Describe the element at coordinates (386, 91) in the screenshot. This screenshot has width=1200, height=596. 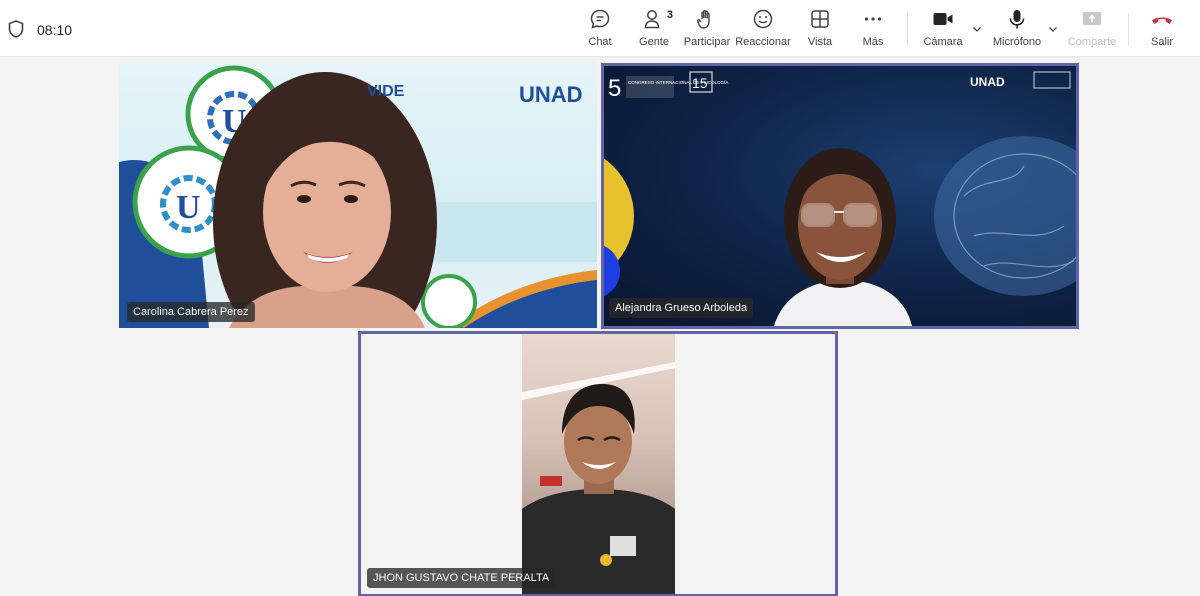
I see `slide-brand-left-text: VIDE` at that location.